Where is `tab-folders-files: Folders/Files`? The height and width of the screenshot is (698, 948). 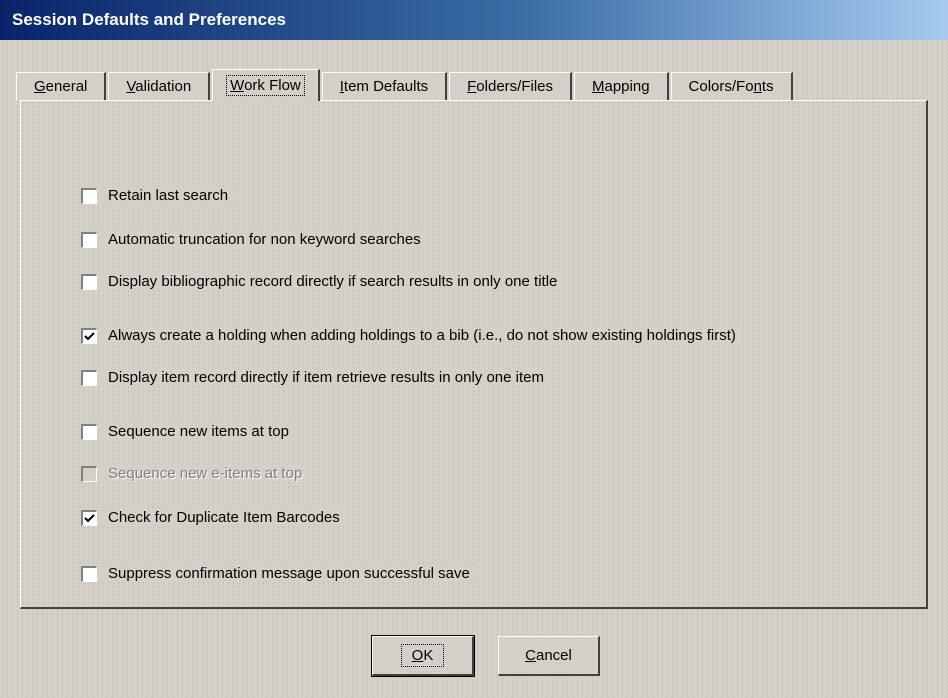 tab-folders-files: Folders/Files is located at coordinates (510, 86).